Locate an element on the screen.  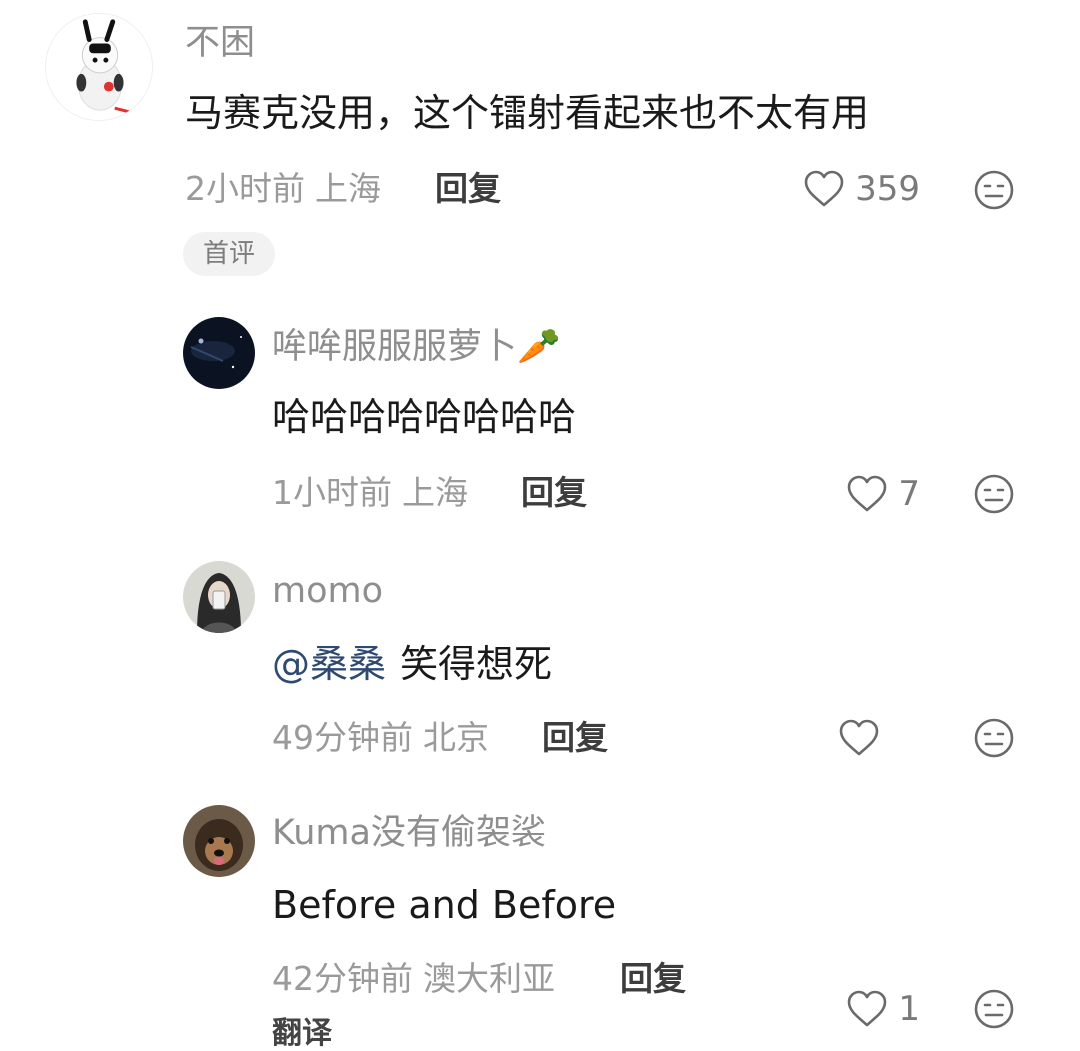
comment-text: 哈哈哈哈哈哈哈哈 is located at coordinates (424, 417).